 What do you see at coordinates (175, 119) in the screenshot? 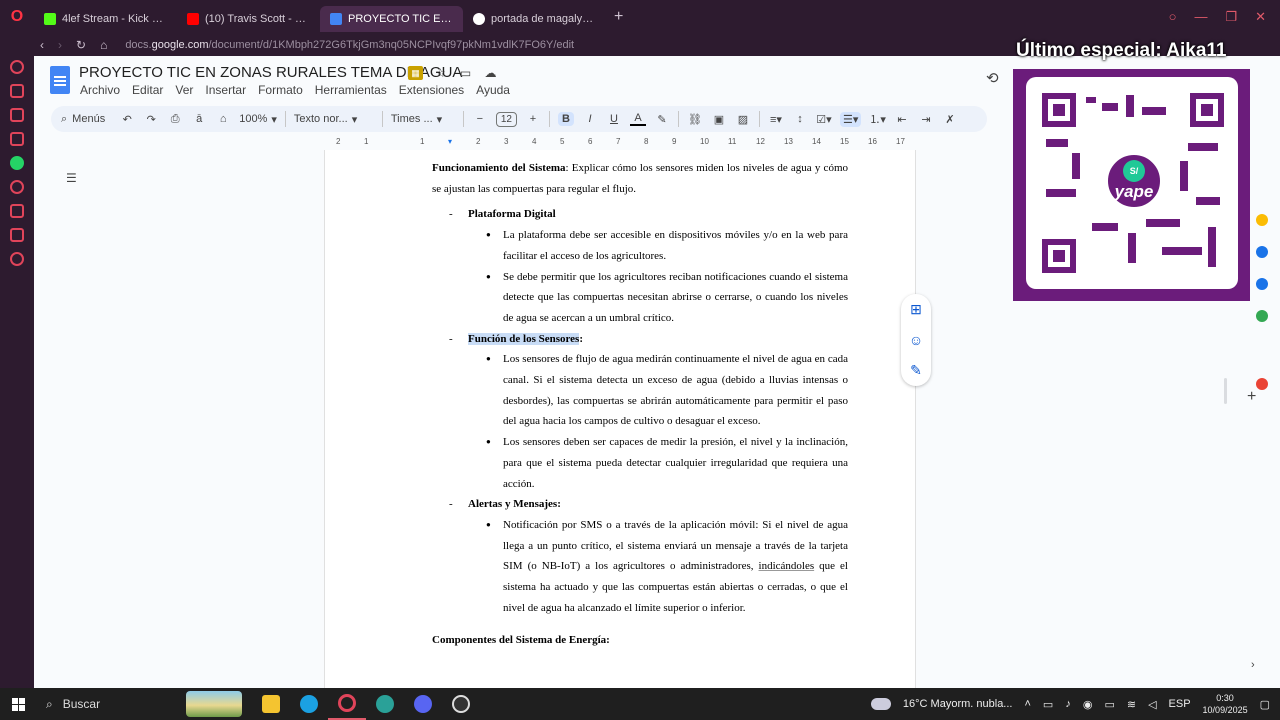
I see `print-icon: ⎙` at bounding box center [175, 119].